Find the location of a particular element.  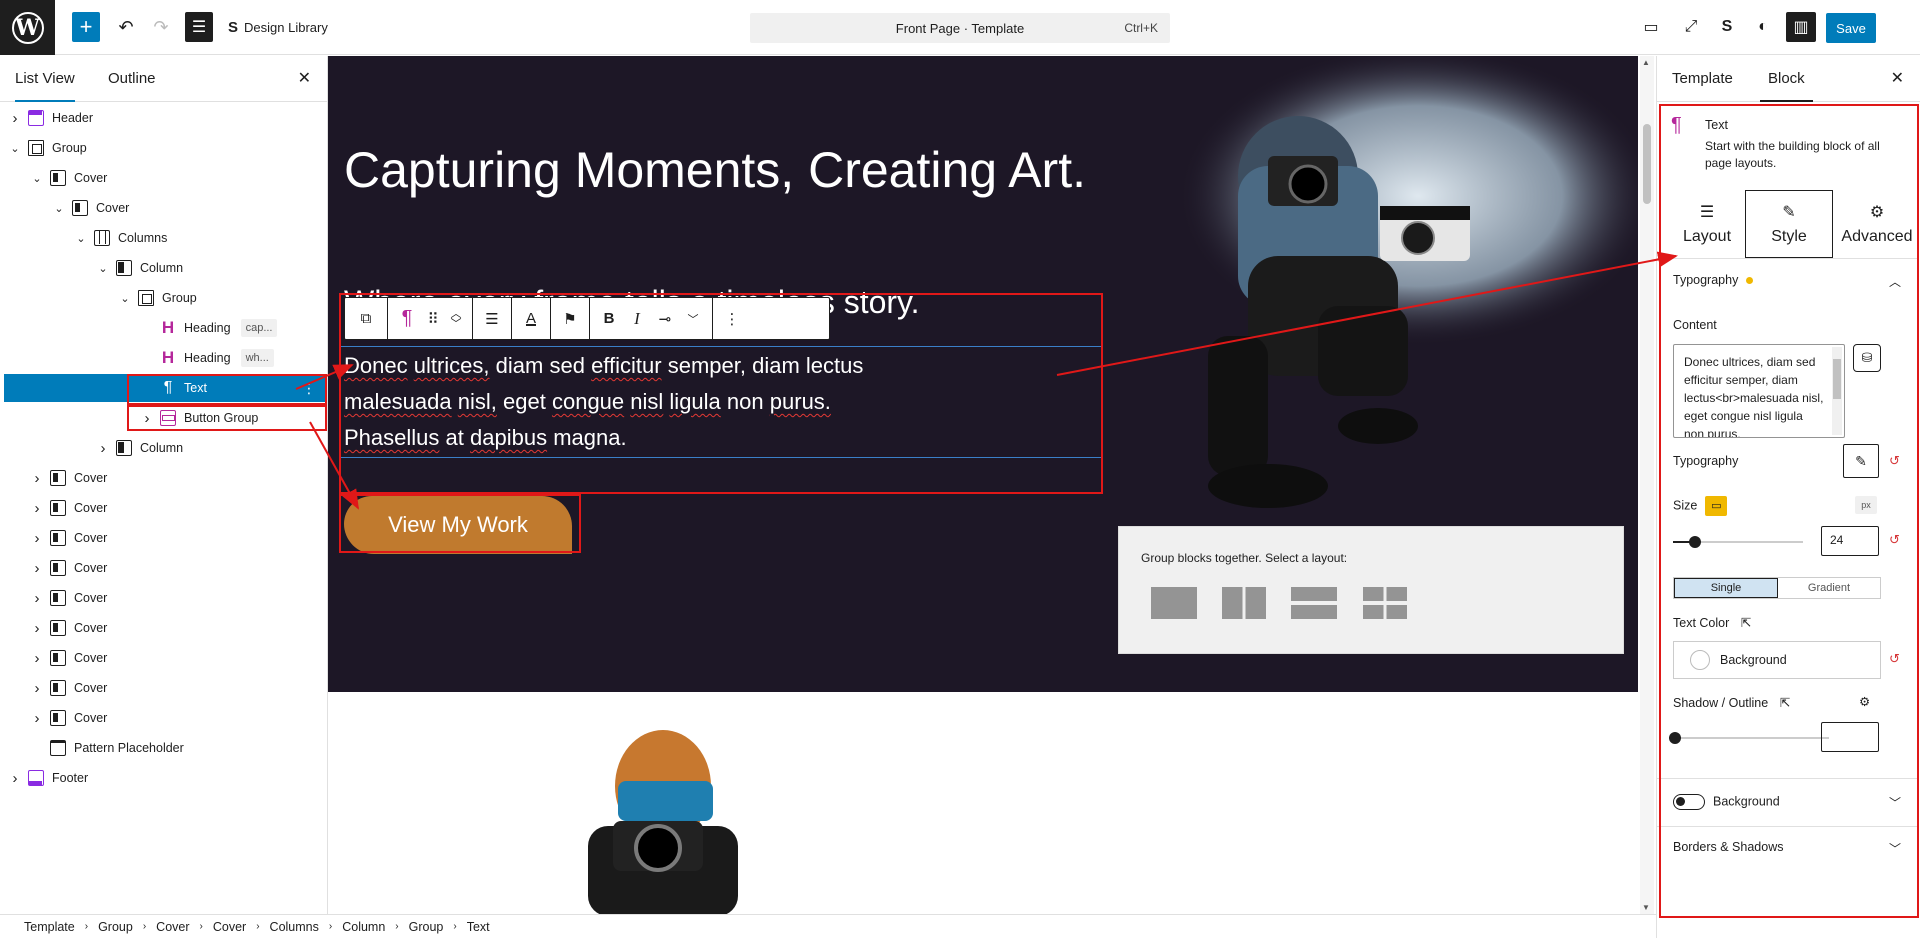

tree-item-label: Column is located at coordinates (162, 268).